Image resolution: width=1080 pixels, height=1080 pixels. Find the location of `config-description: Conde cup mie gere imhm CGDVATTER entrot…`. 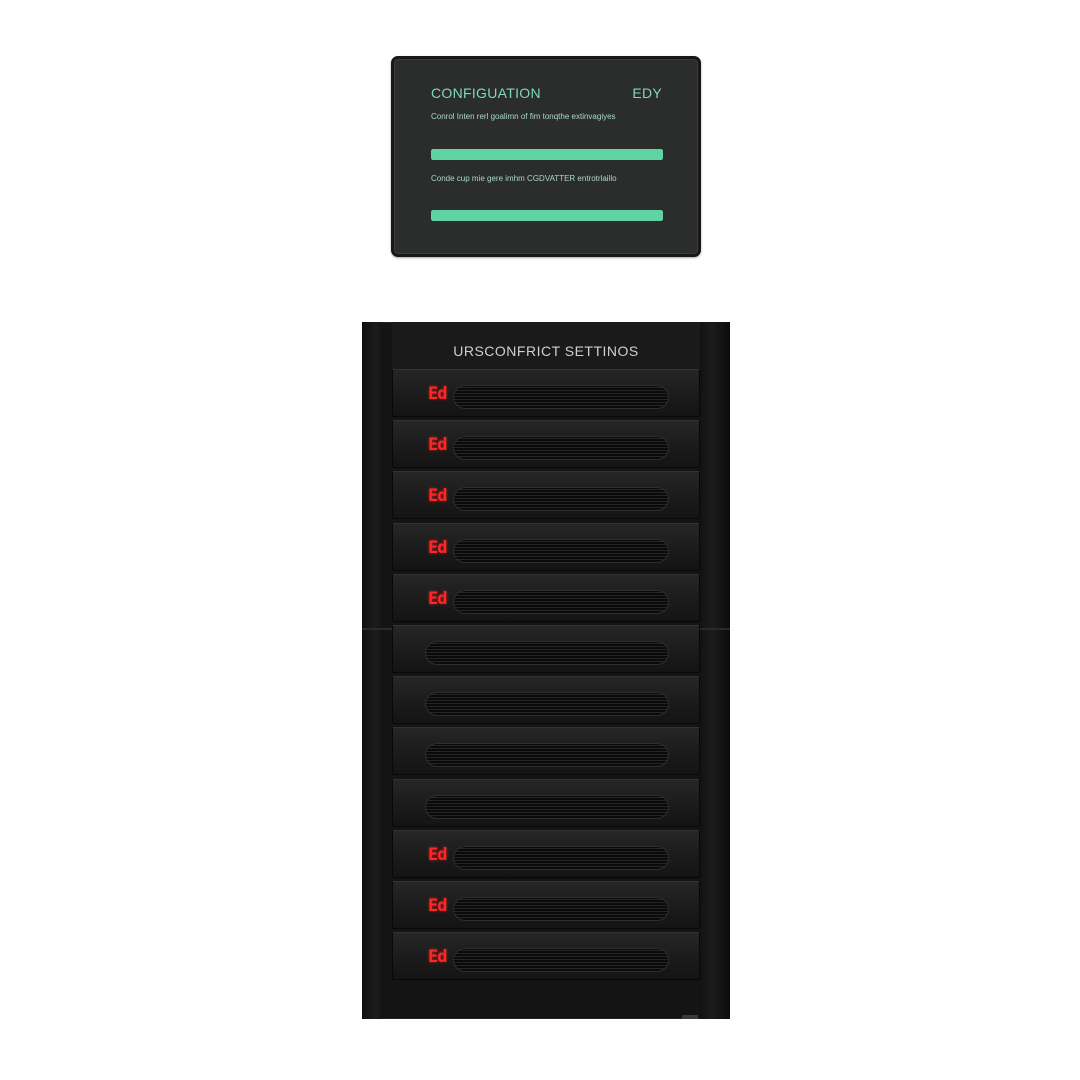

config-description: Conde cup mie gere imhm CGDVATTER entrot… is located at coordinates (524, 178).